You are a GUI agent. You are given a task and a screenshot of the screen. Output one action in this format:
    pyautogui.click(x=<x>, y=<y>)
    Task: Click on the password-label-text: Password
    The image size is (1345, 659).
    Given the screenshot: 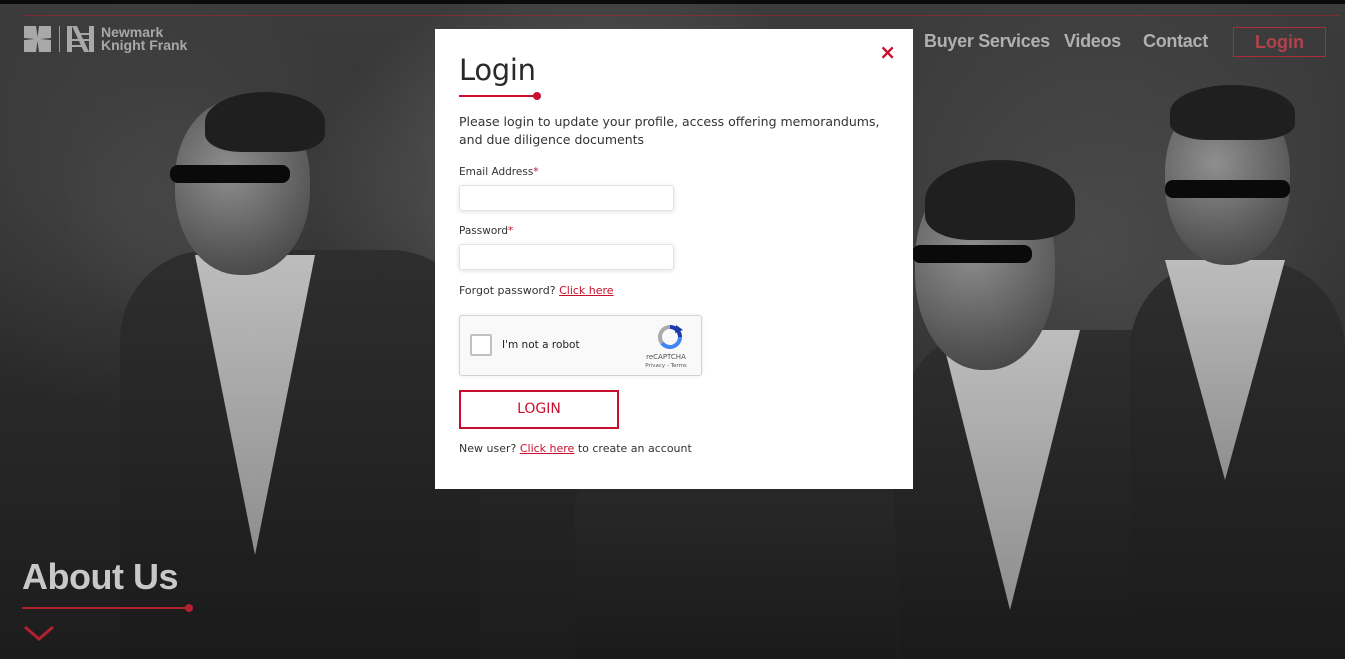 What is the action you would take?
    pyautogui.click(x=484, y=231)
    